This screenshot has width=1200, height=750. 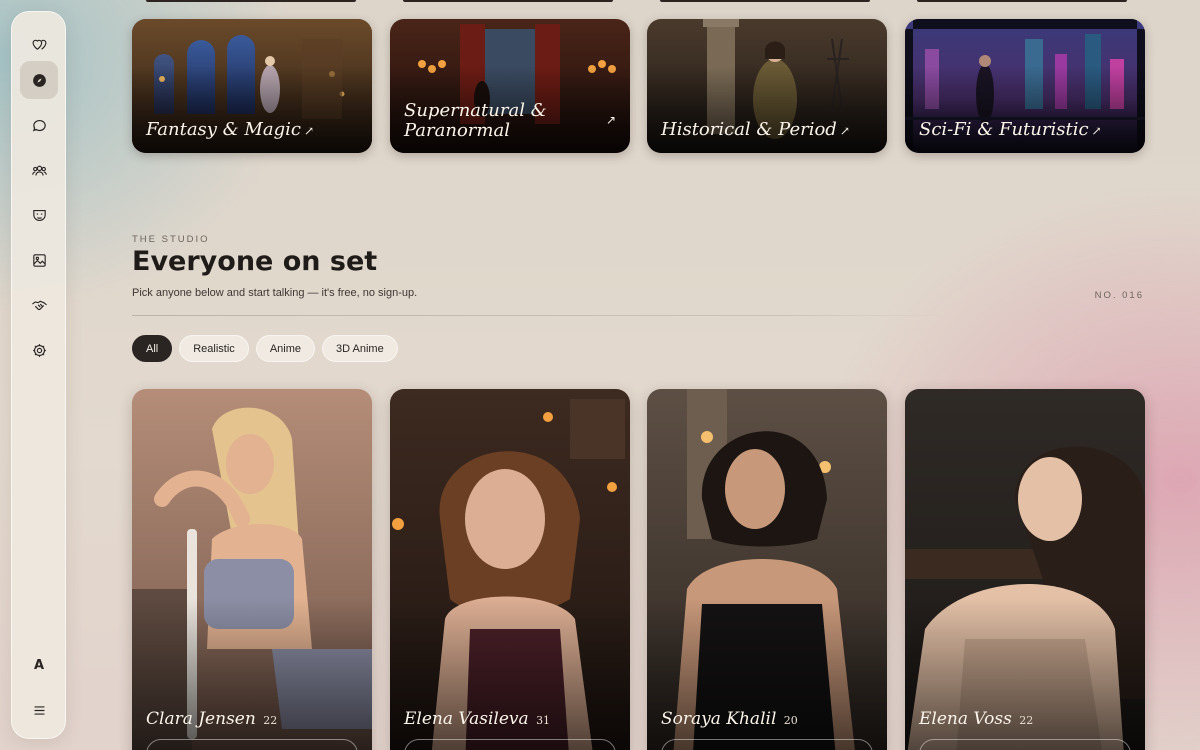 I want to click on genre-label-text: Historical & Period, so click(x=749, y=129).